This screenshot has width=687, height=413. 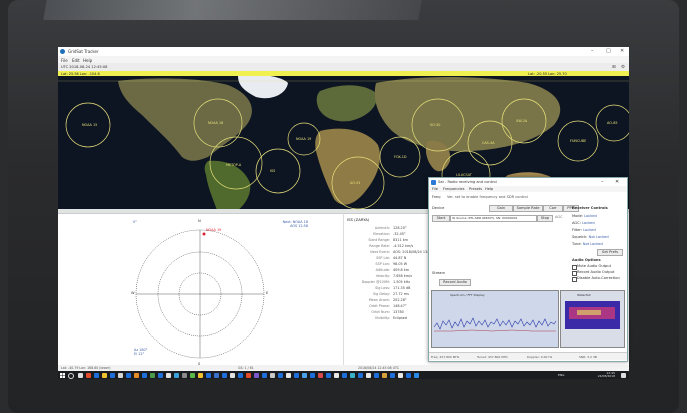 I want to click on notifications-icon, so click(x=623, y=375).